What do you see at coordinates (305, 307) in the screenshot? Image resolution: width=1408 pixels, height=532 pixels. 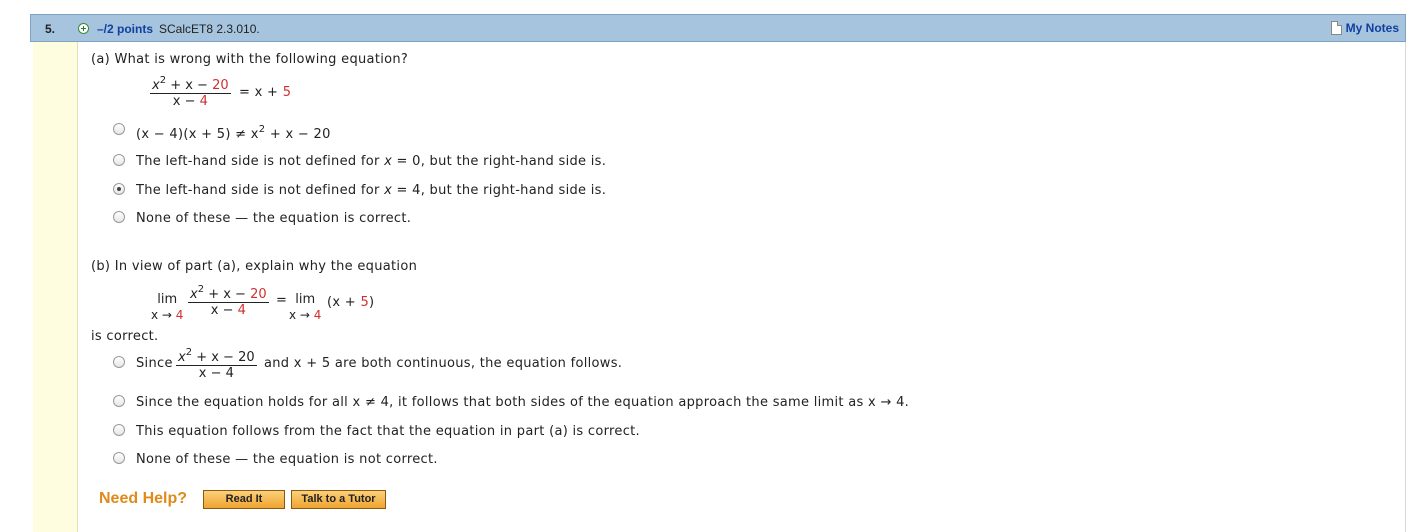 I see `part-b-lim-right: lim x → 4` at bounding box center [305, 307].